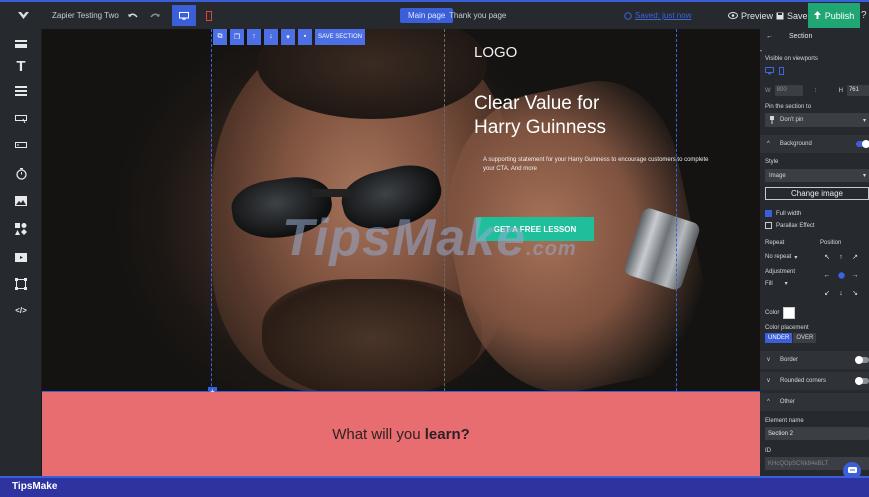 The width and height of the screenshot is (869, 497). Describe the element at coordinates (857, 90) in the screenshot. I see `height-input: 761` at that location.